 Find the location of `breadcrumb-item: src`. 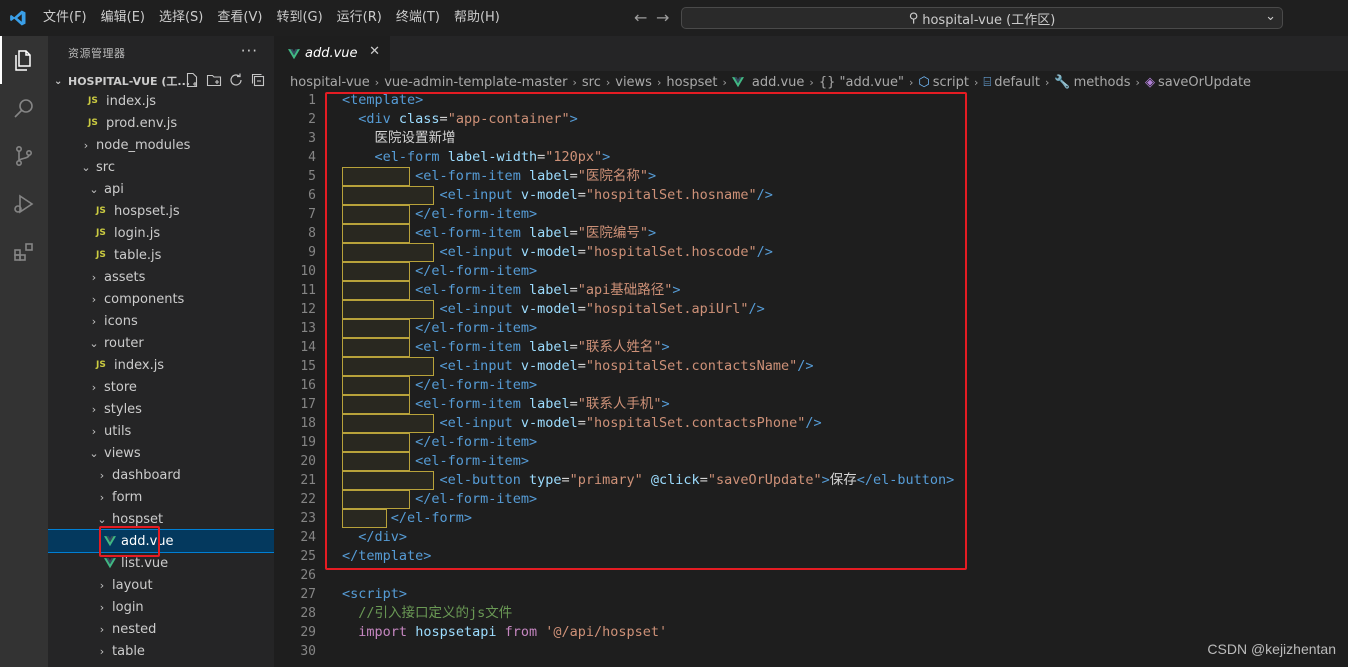

breadcrumb-item: src is located at coordinates (591, 82).